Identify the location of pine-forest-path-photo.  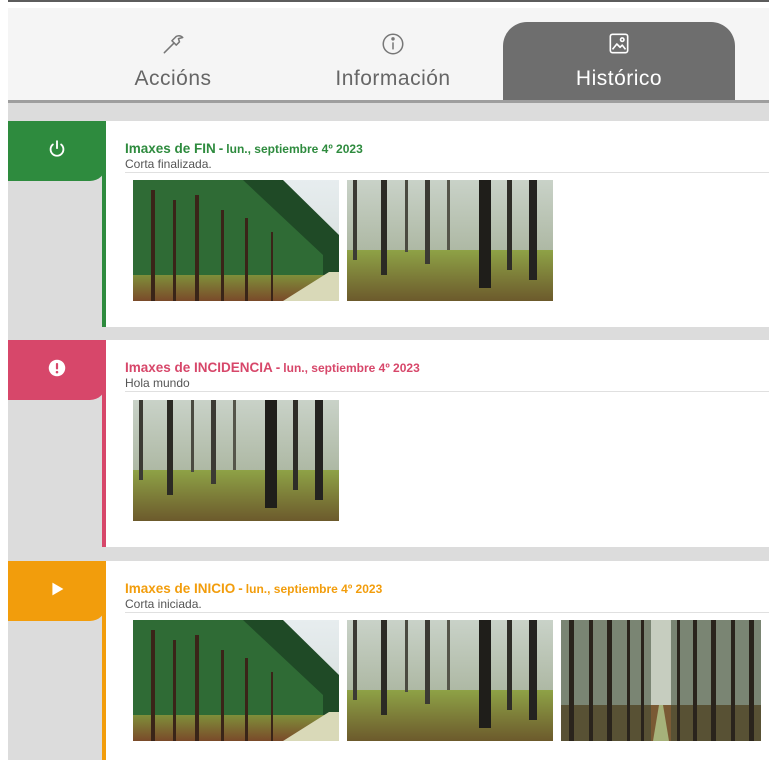
(661, 680).